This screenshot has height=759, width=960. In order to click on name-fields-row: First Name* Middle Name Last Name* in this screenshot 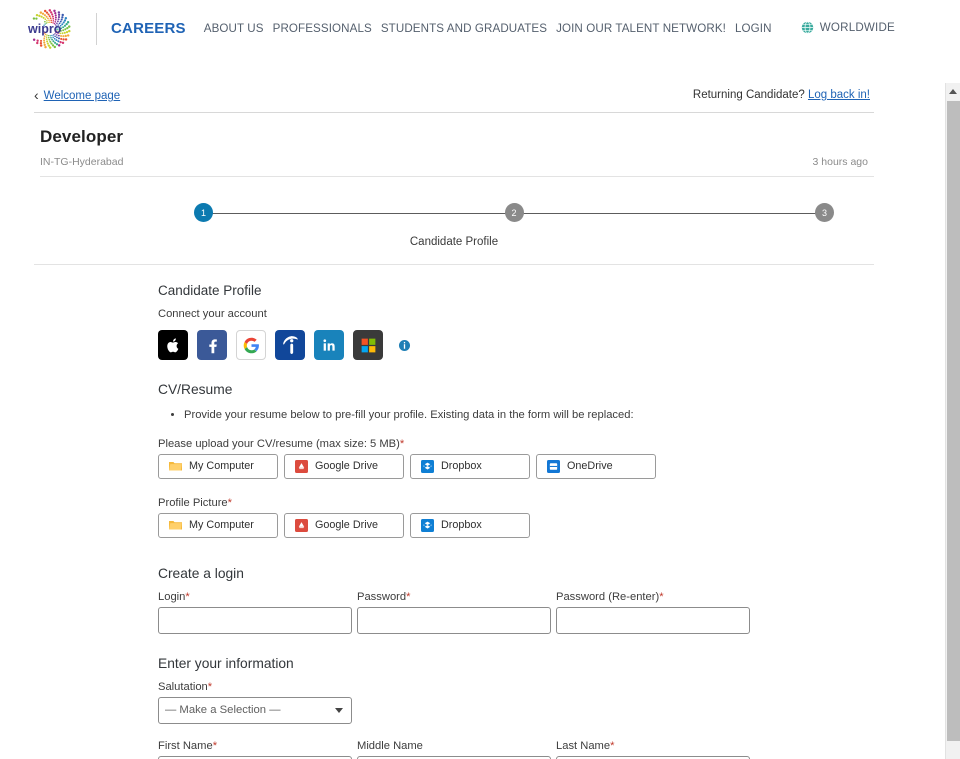, I will do `click(516, 749)`.